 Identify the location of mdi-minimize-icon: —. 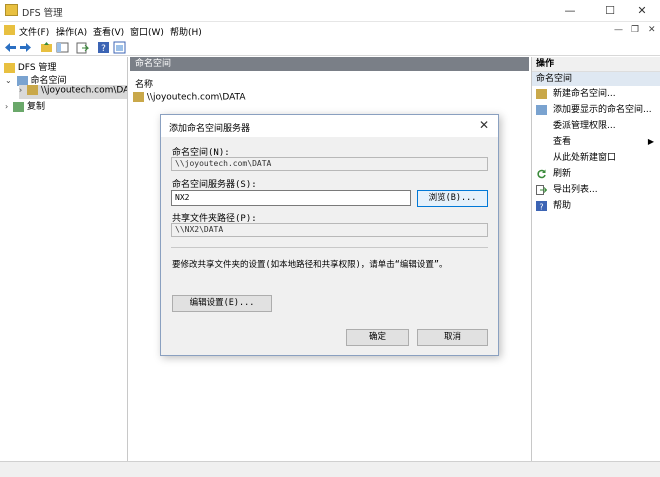
(618, 30).